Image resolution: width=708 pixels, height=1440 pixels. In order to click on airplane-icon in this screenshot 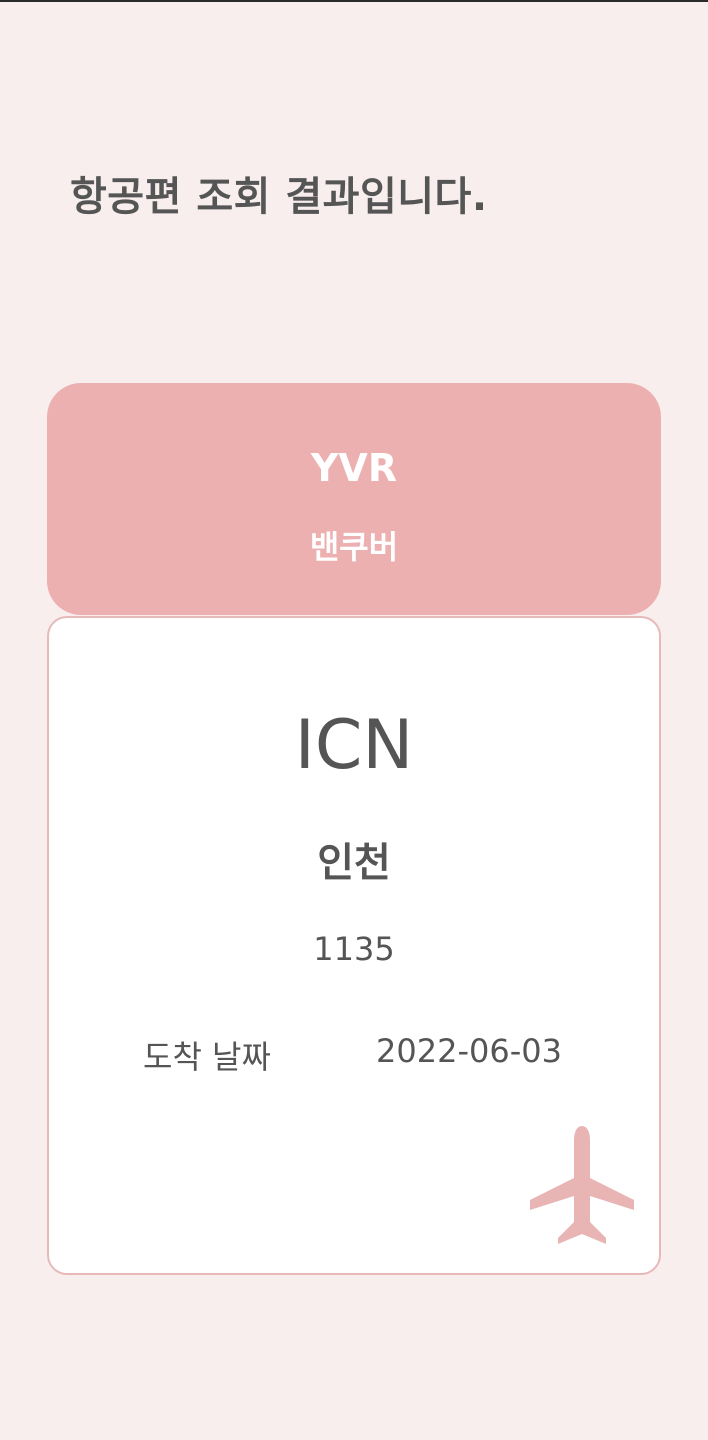, I will do `click(582, 1185)`.